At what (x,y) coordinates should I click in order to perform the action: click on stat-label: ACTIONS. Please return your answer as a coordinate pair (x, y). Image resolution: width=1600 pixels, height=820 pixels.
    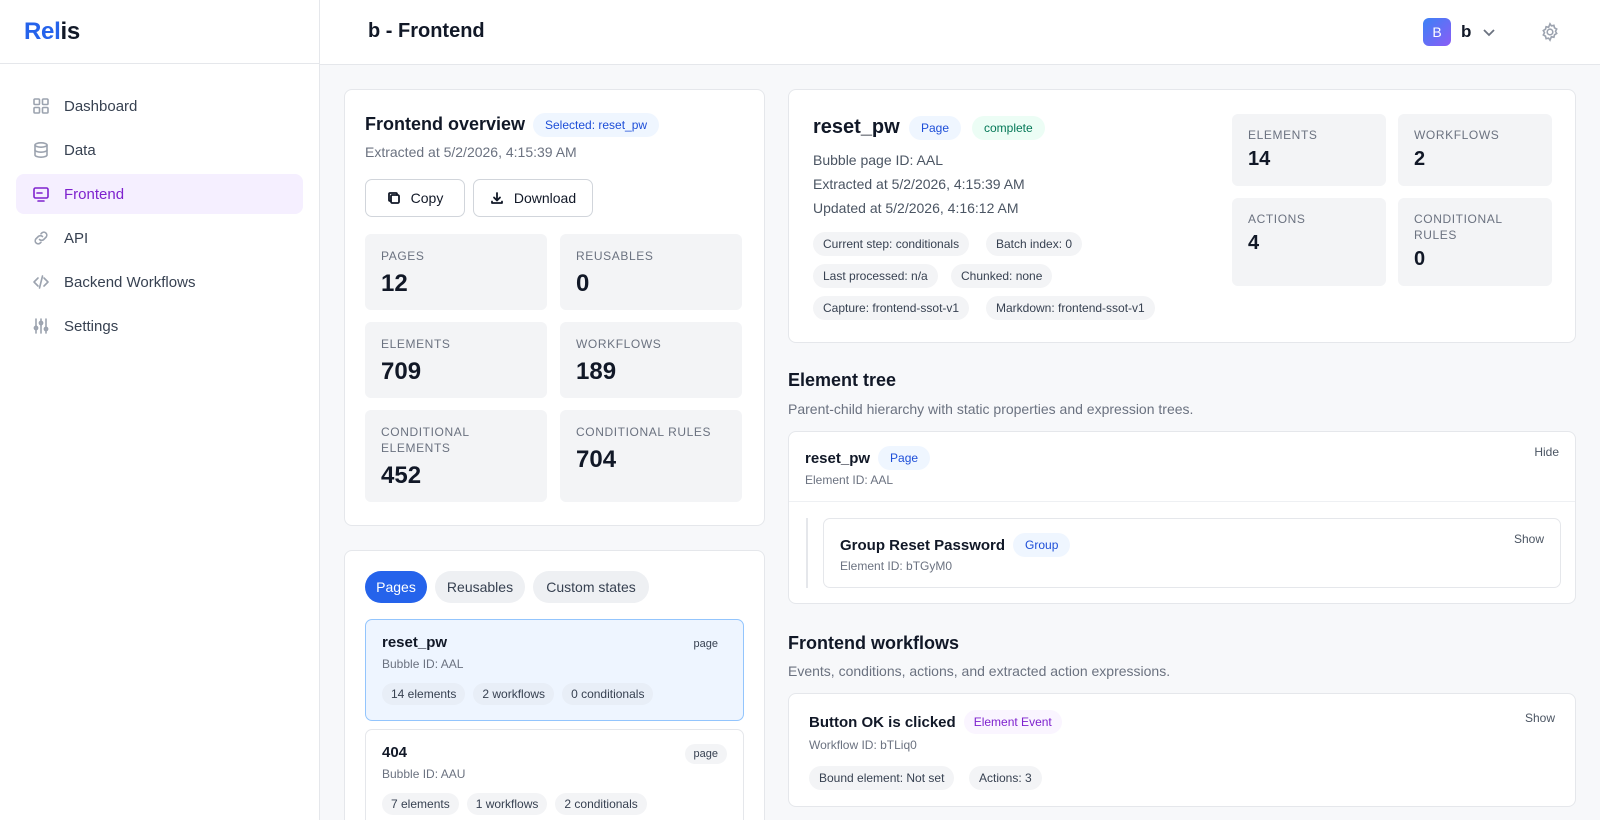
    Looking at the image, I should click on (1277, 219).